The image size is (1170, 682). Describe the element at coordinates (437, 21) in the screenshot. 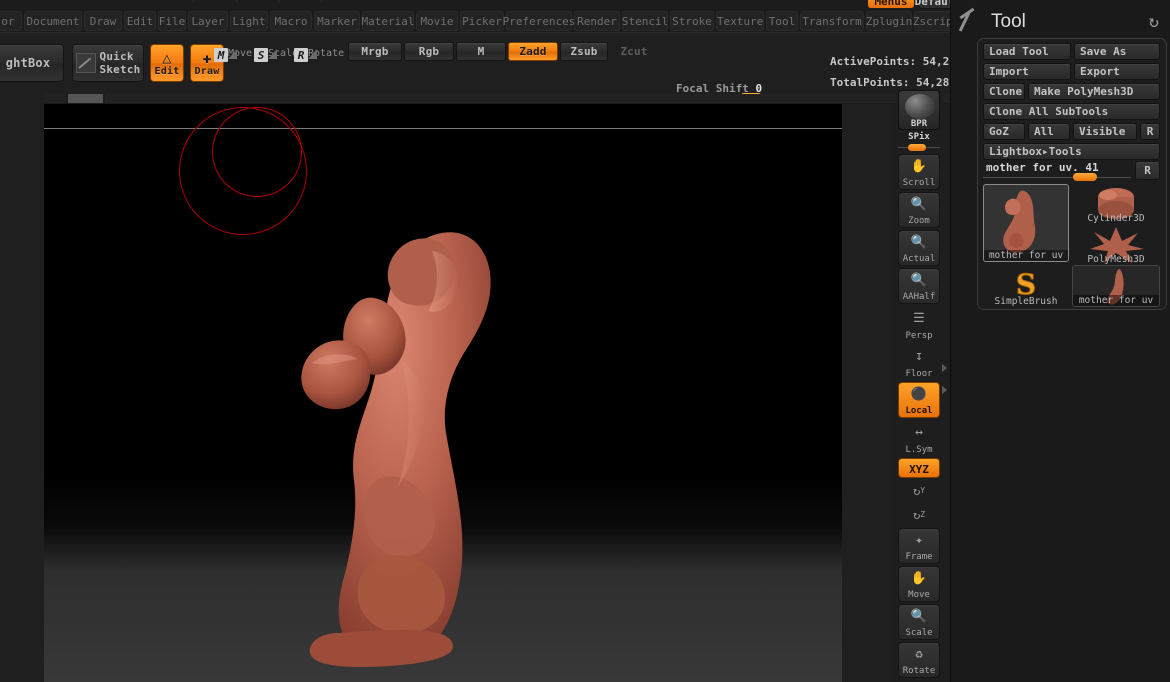

I see `menu-item-movie: Movie` at that location.